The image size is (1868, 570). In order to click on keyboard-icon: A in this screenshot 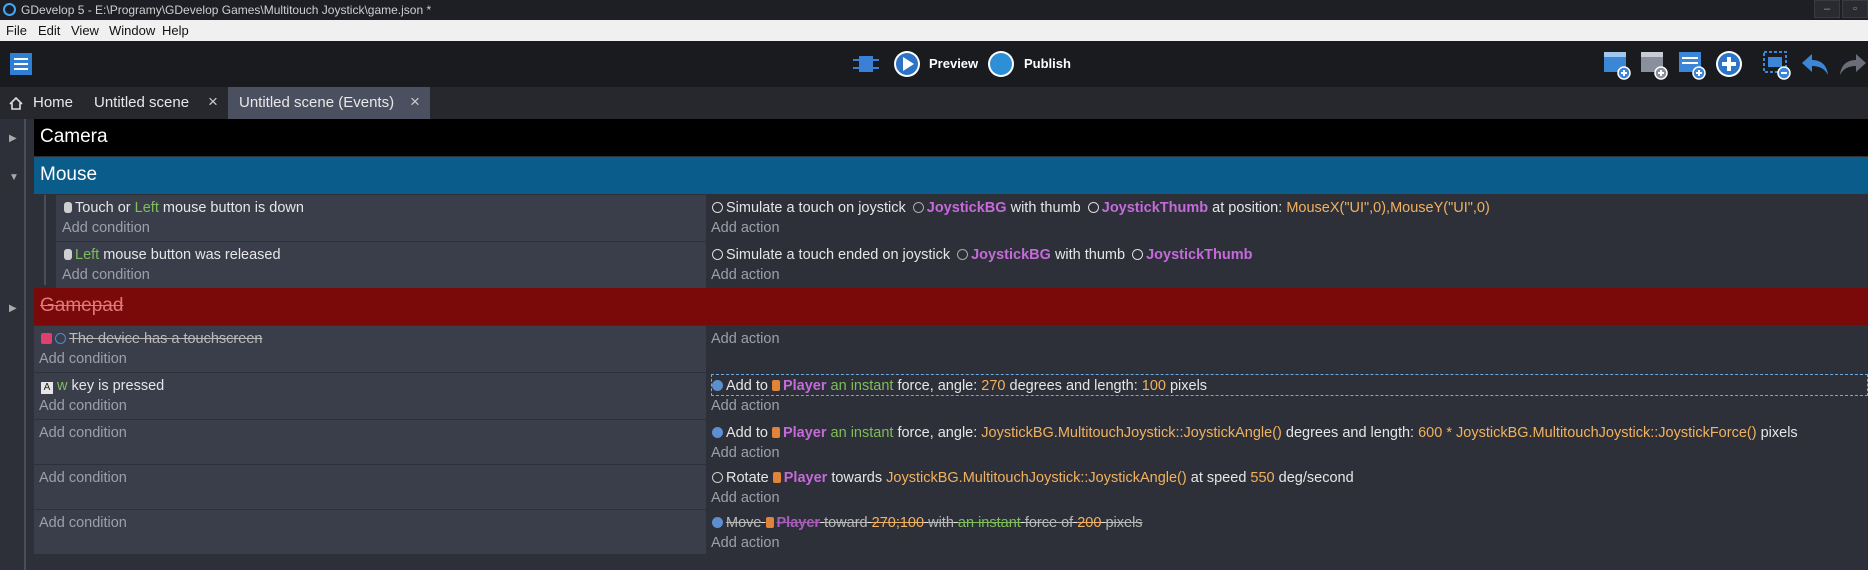, I will do `click(47, 388)`.